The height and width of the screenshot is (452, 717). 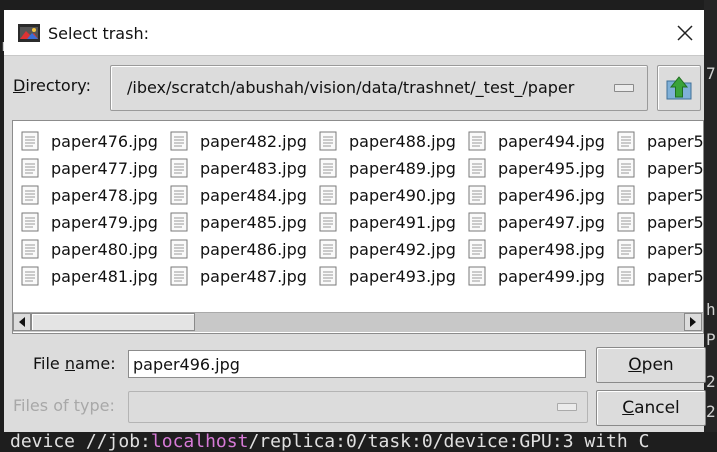 What do you see at coordinates (104, 276) in the screenshot?
I see `file-item-label: paper481.jpg` at bounding box center [104, 276].